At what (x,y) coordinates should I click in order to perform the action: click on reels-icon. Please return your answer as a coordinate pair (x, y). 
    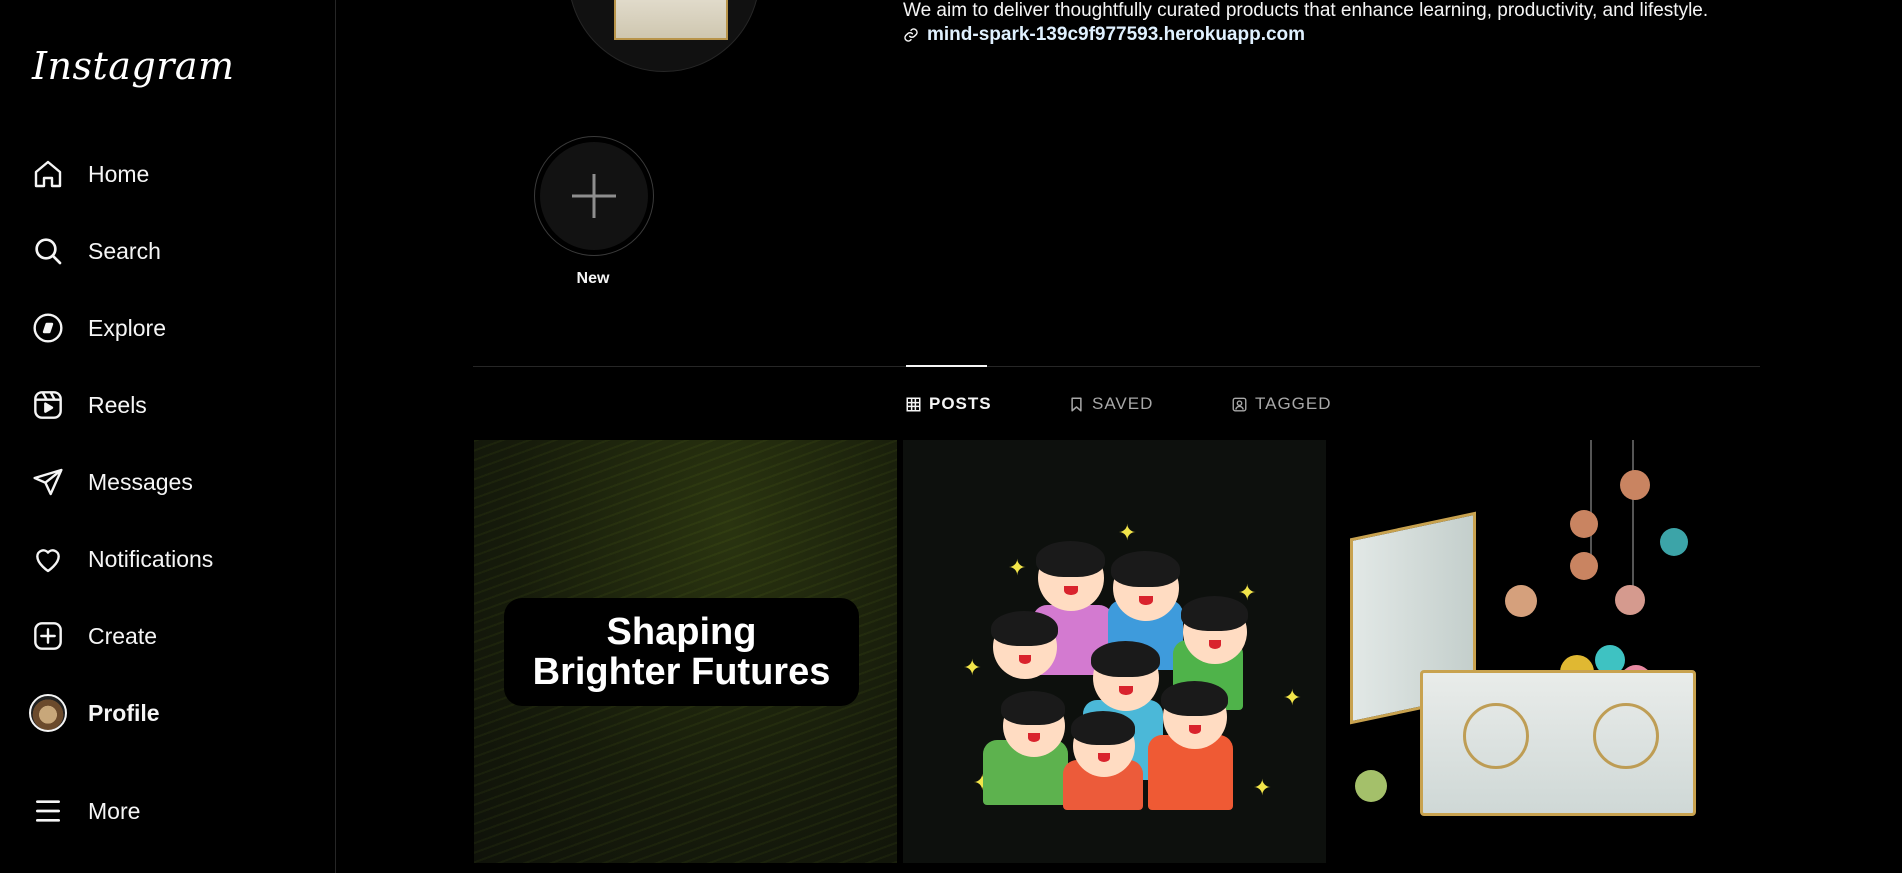
    Looking at the image, I should click on (48, 405).